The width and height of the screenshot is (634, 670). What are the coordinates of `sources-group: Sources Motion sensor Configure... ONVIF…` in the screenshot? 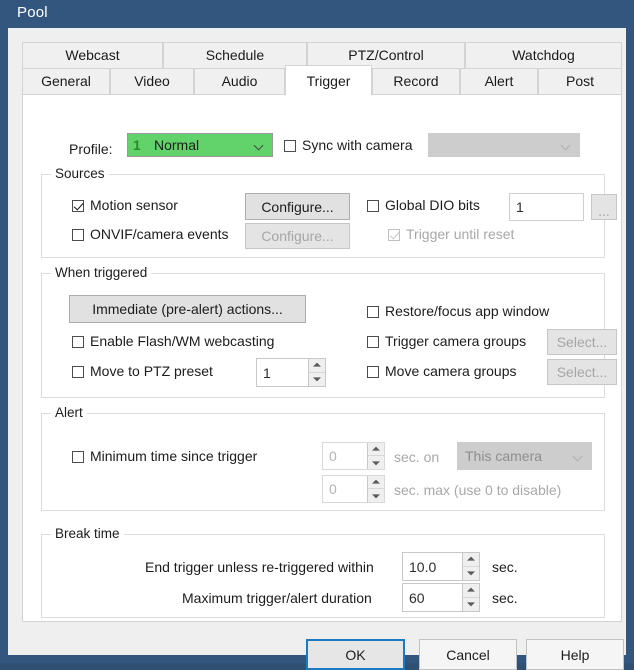 It's located at (329, 212).